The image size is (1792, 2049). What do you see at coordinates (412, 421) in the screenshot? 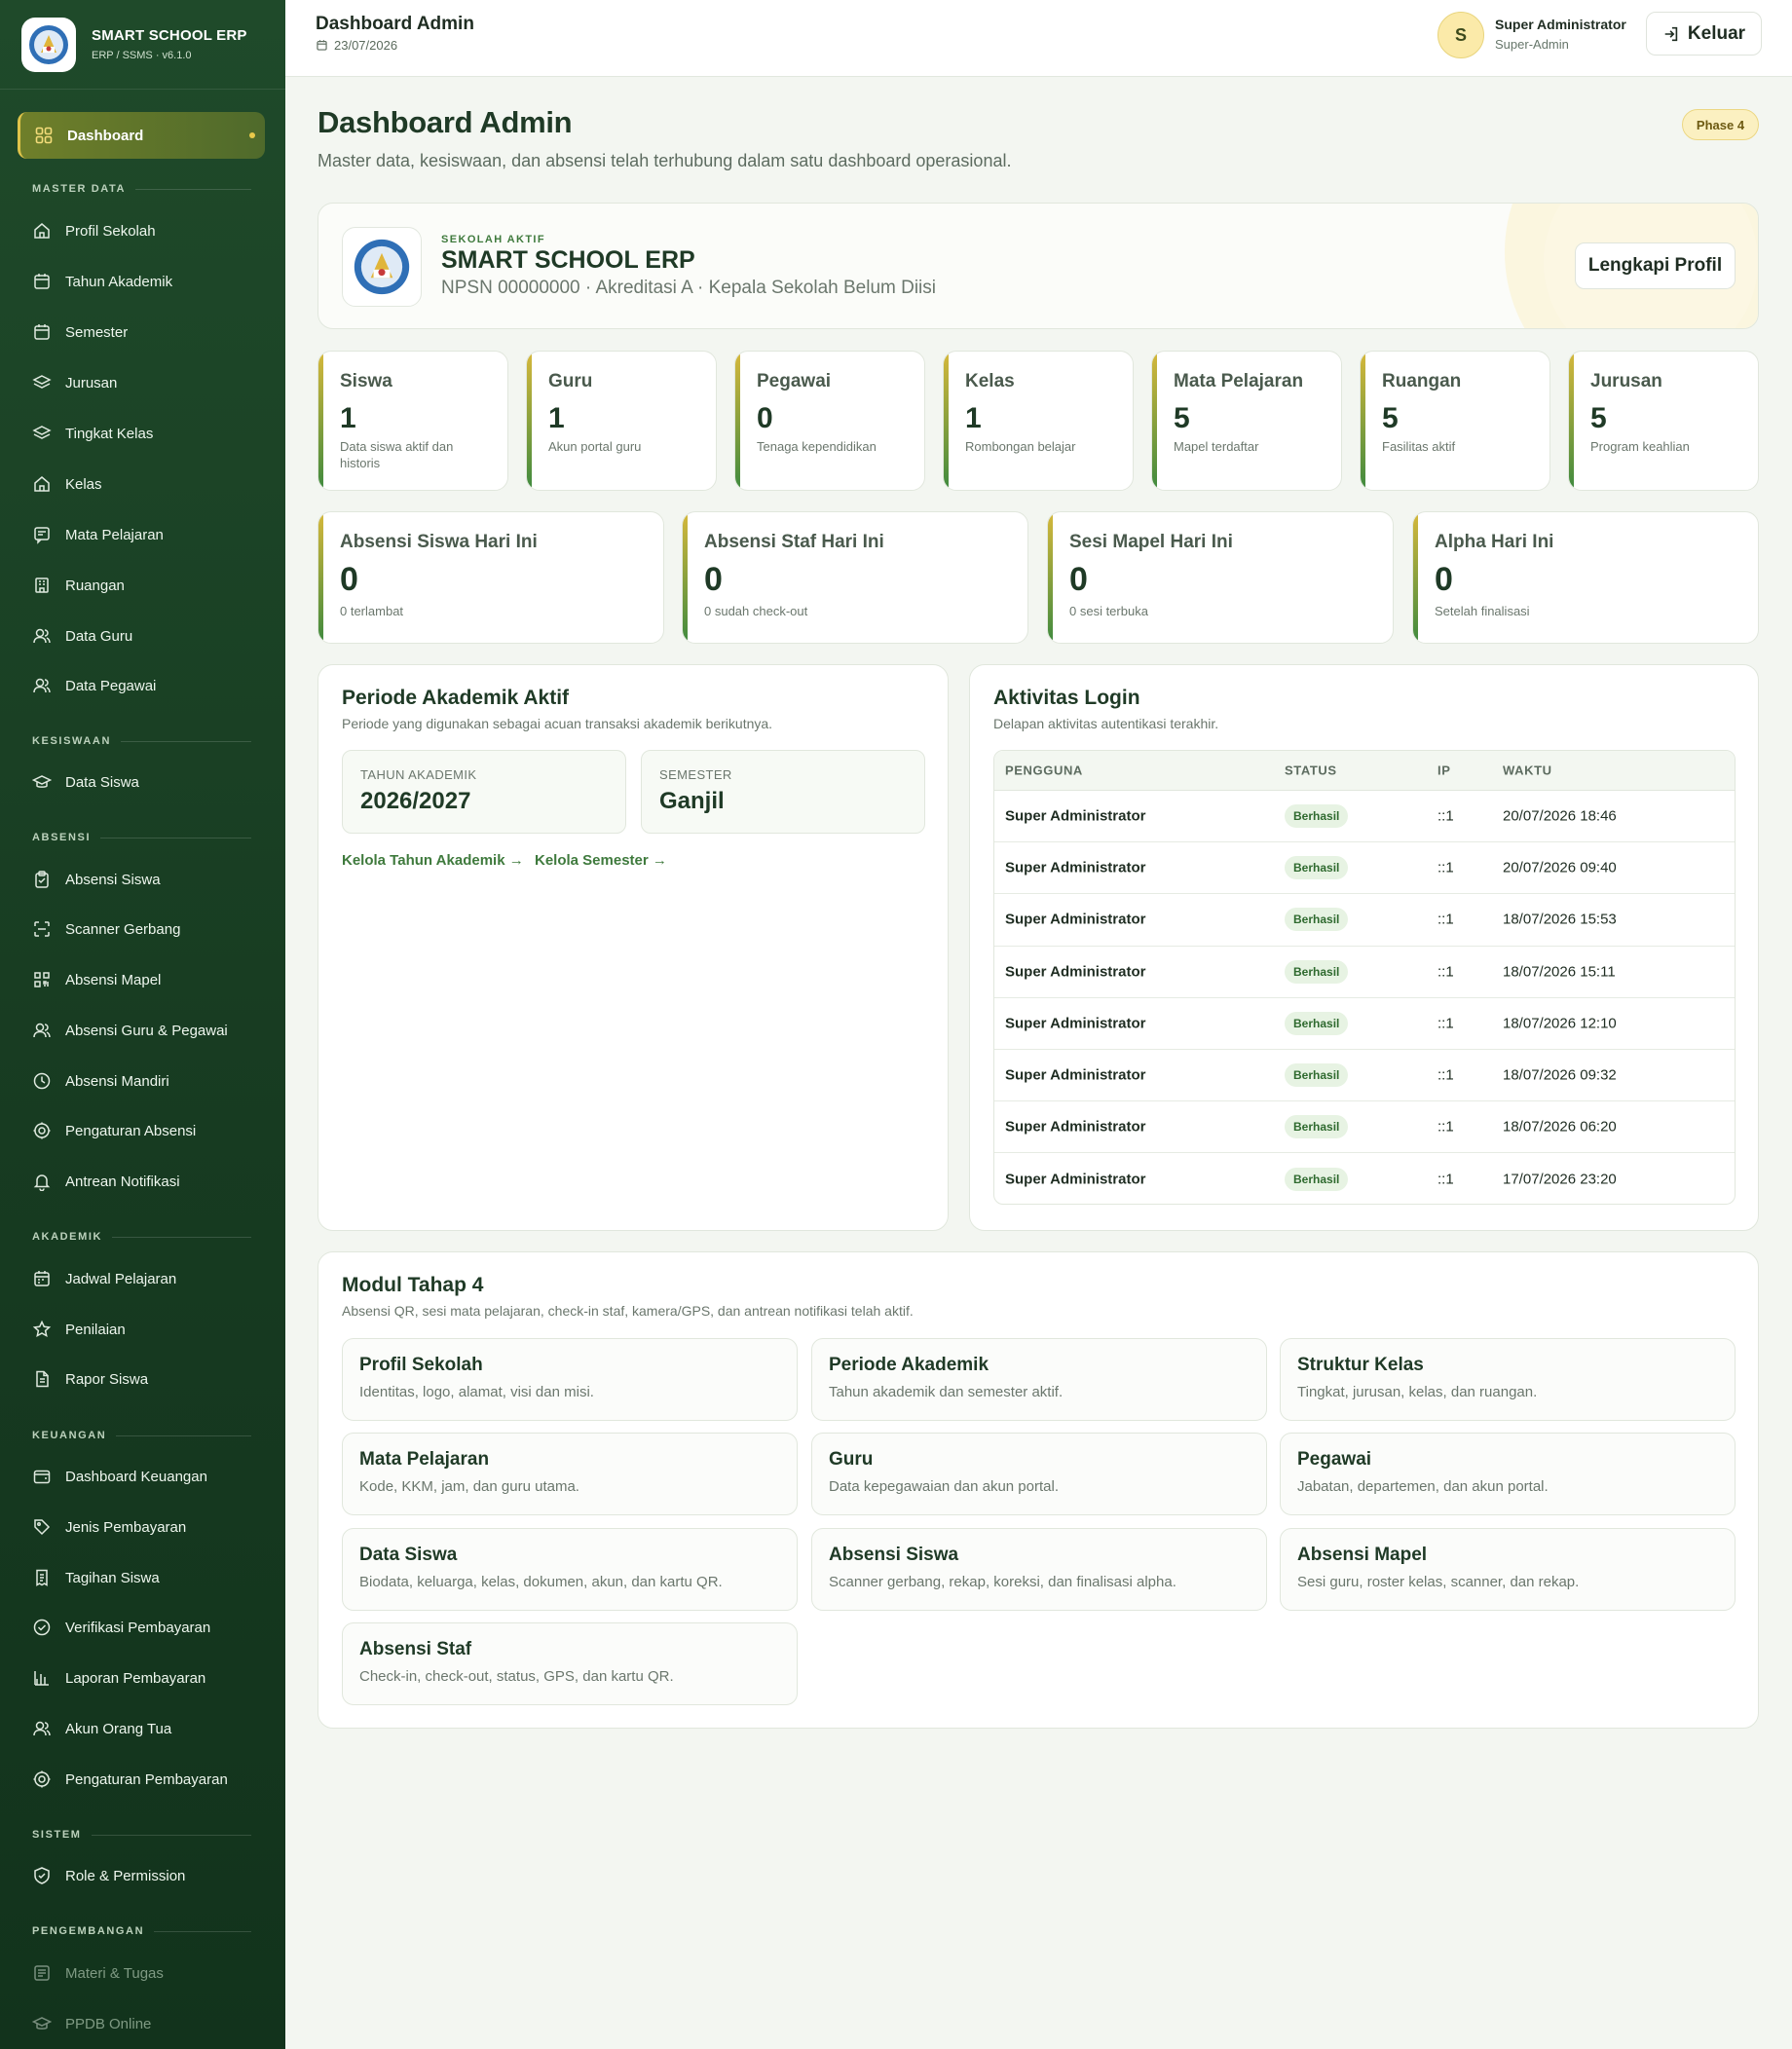
I see `stat-card-siswa: Siswa 1 Data siswa aktif dan historis` at bounding box center [412, 421].